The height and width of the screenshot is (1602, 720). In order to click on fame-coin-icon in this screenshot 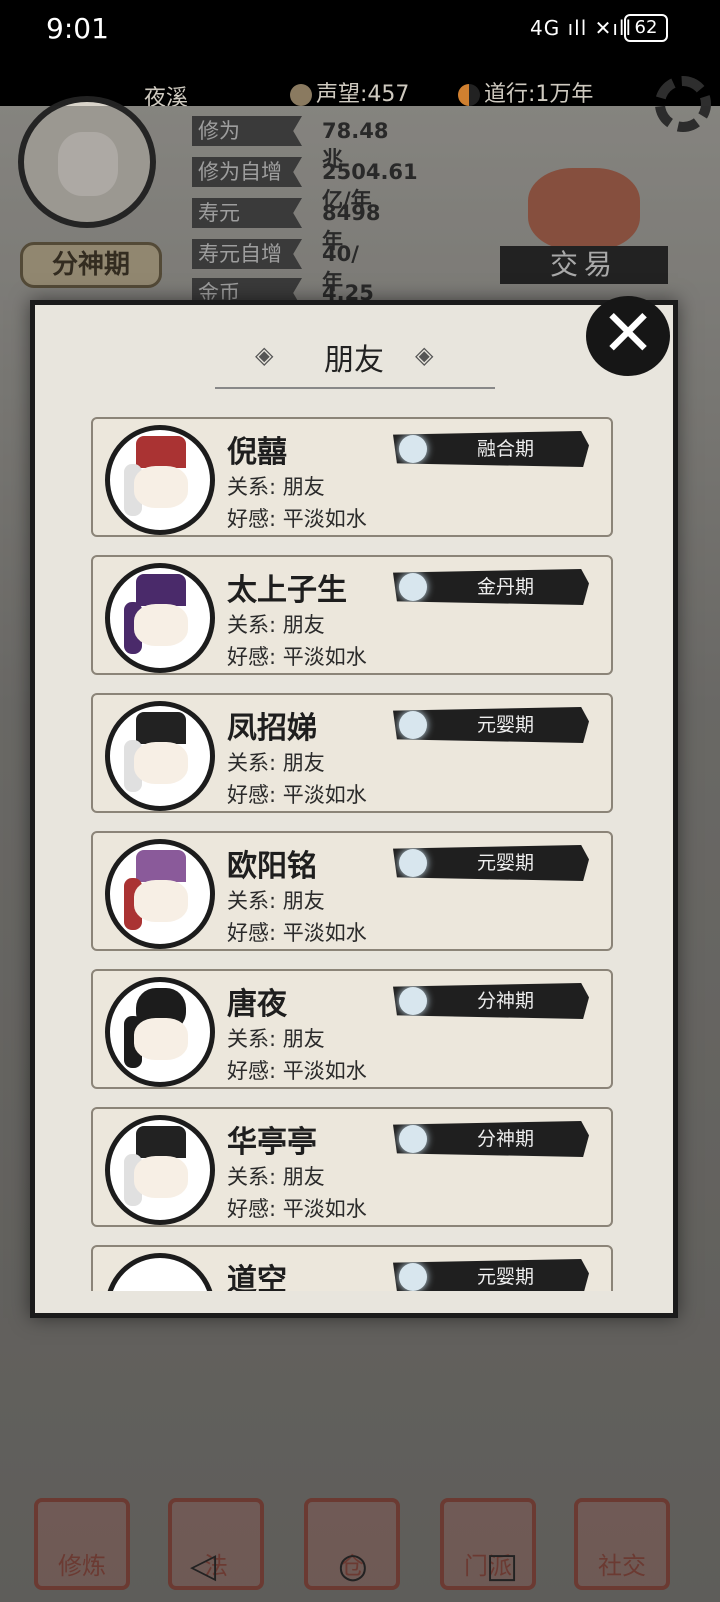, I will do `click(301, 95)`.